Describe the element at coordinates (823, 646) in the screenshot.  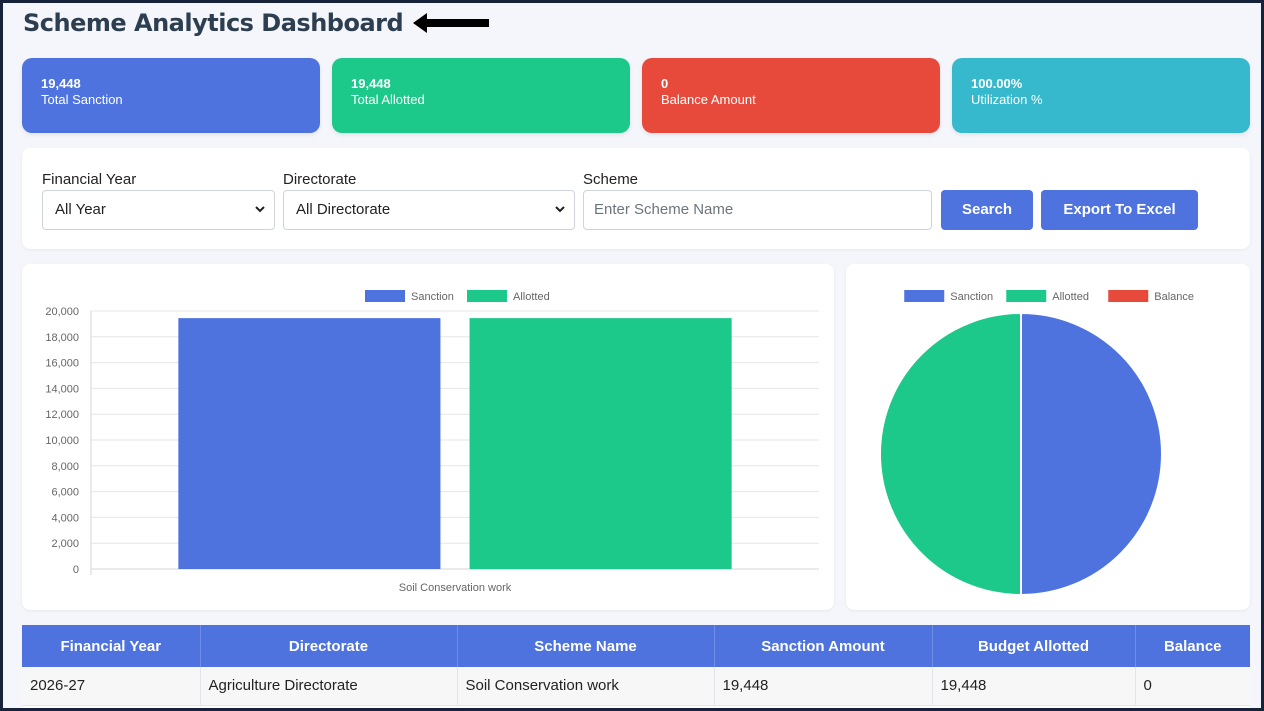
I see `col-sanction-amount: Sanction Amount` at that location.